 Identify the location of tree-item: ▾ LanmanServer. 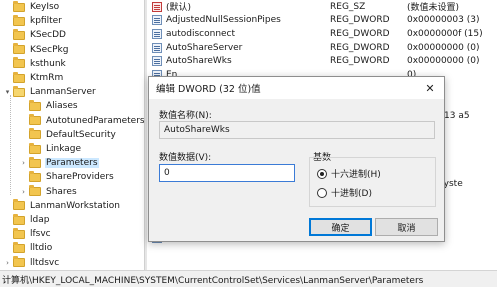
(50, 92).